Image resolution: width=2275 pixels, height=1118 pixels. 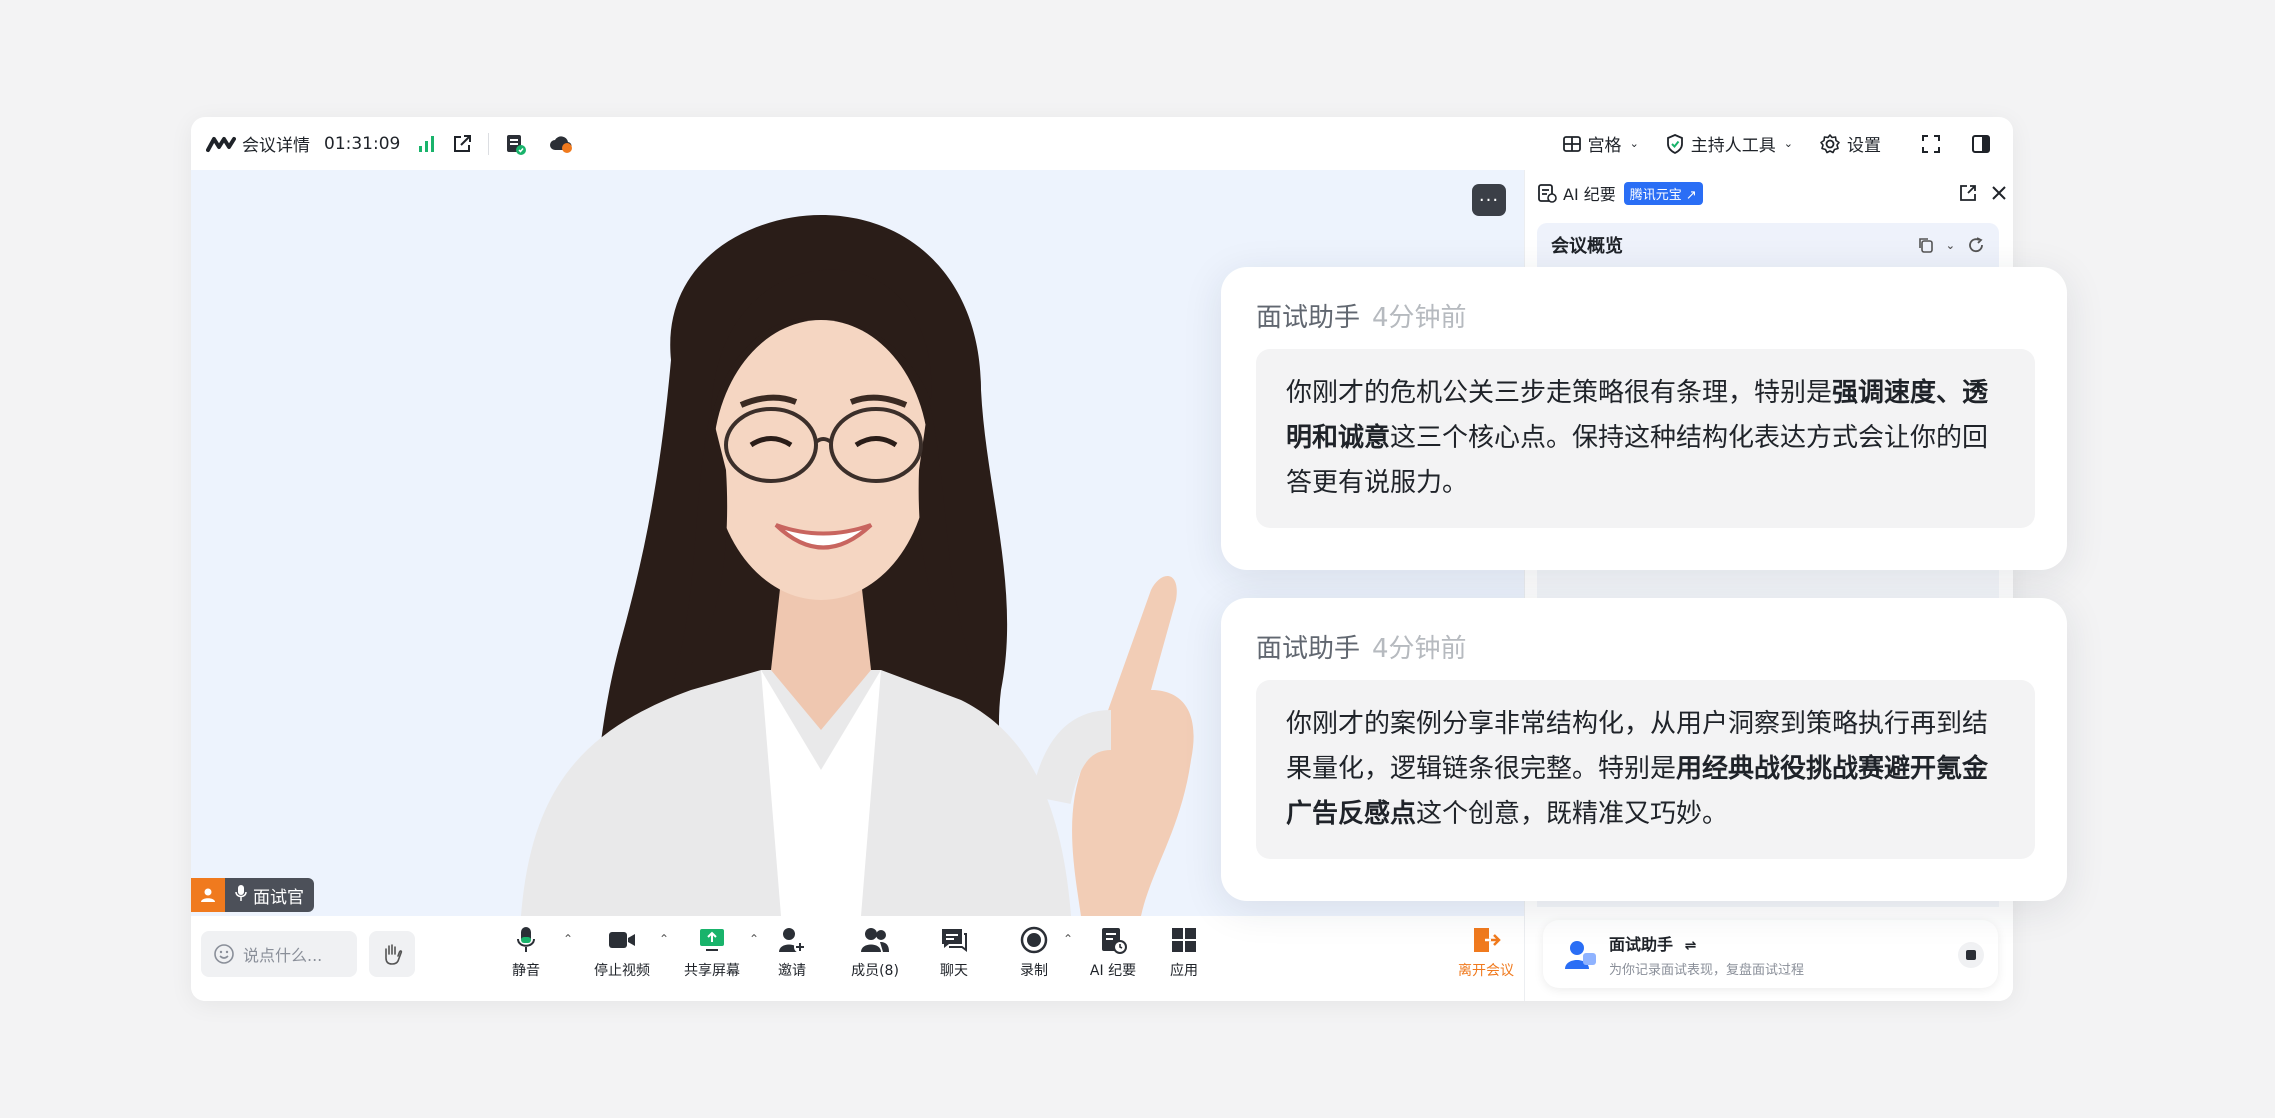 What do you see at coordinates (1637, 460) in the screenshot?
I see `feedback-text-end: 这三个核心点。保持这种结构化表达方式会让你的回答更有说服力。` at bounding box center [1637, 460].